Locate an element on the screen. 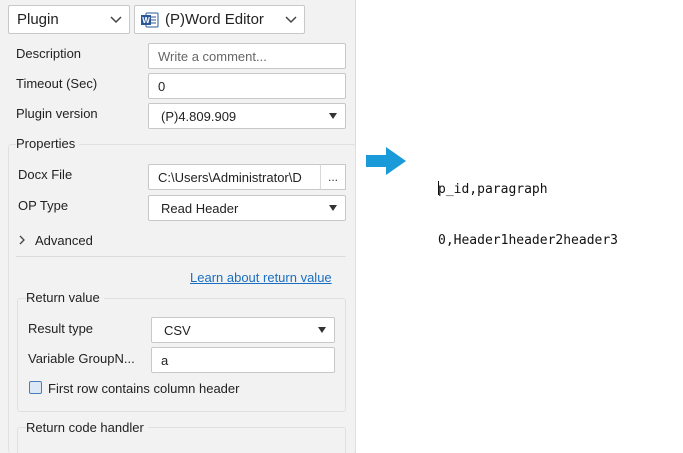  editor-select-label: (P)Word Editor is located at coordinates (214, 19).